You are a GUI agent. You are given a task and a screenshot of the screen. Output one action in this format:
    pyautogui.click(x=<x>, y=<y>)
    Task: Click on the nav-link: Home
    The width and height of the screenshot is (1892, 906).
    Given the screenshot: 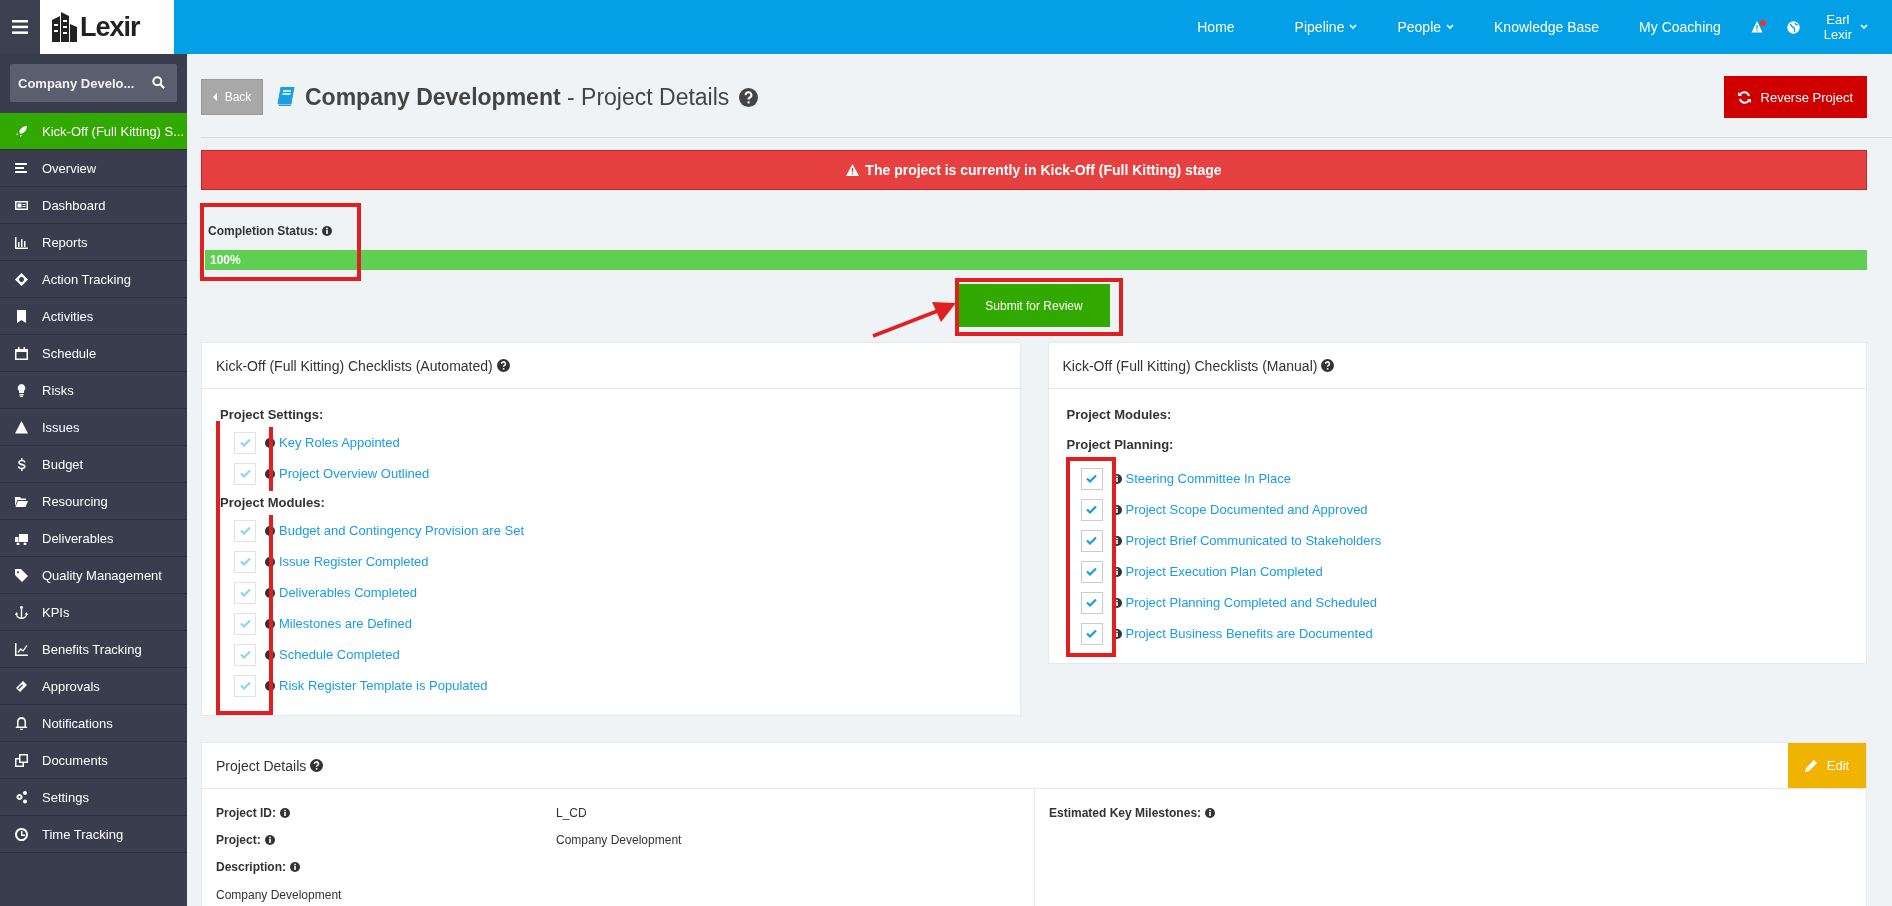 What is the action you would take?
    pyautogui.click(x=1226, y=27)
    